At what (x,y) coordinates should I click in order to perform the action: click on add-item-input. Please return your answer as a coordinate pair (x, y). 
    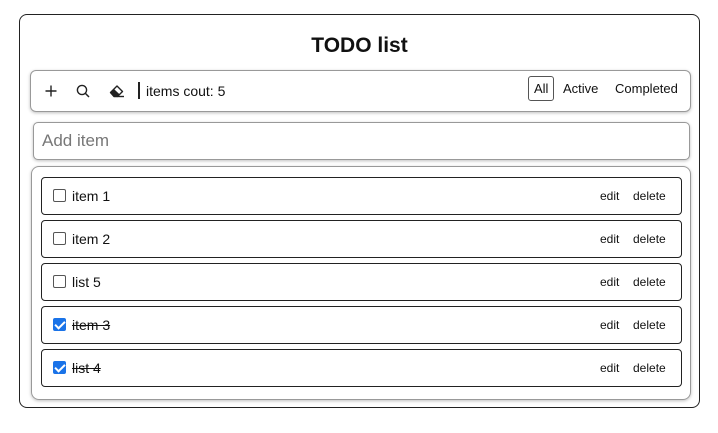
    Looking at the image, I should click on (361, 141).